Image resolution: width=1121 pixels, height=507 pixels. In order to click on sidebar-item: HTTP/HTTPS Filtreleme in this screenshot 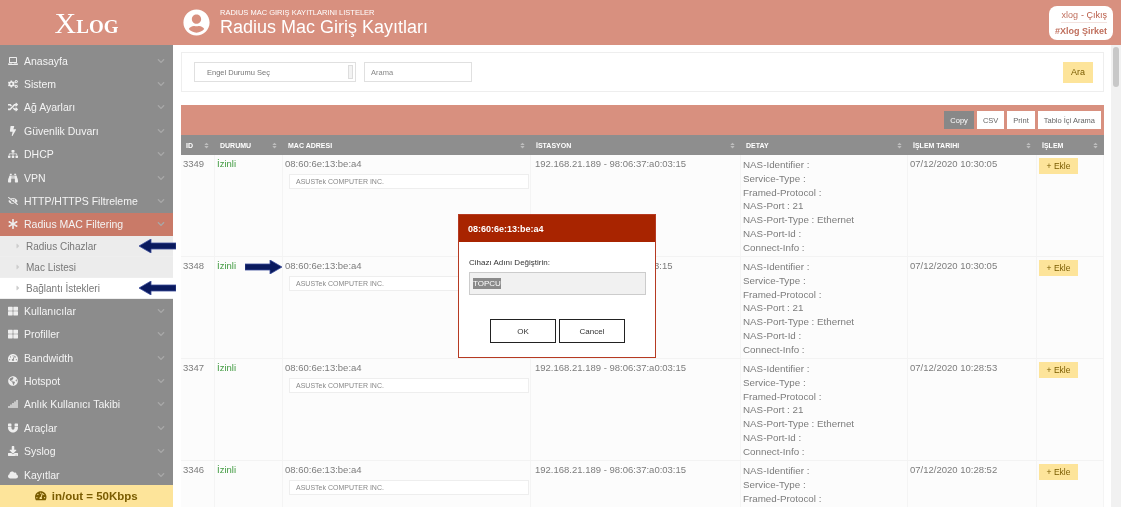, I will do `click(87, 201)`.